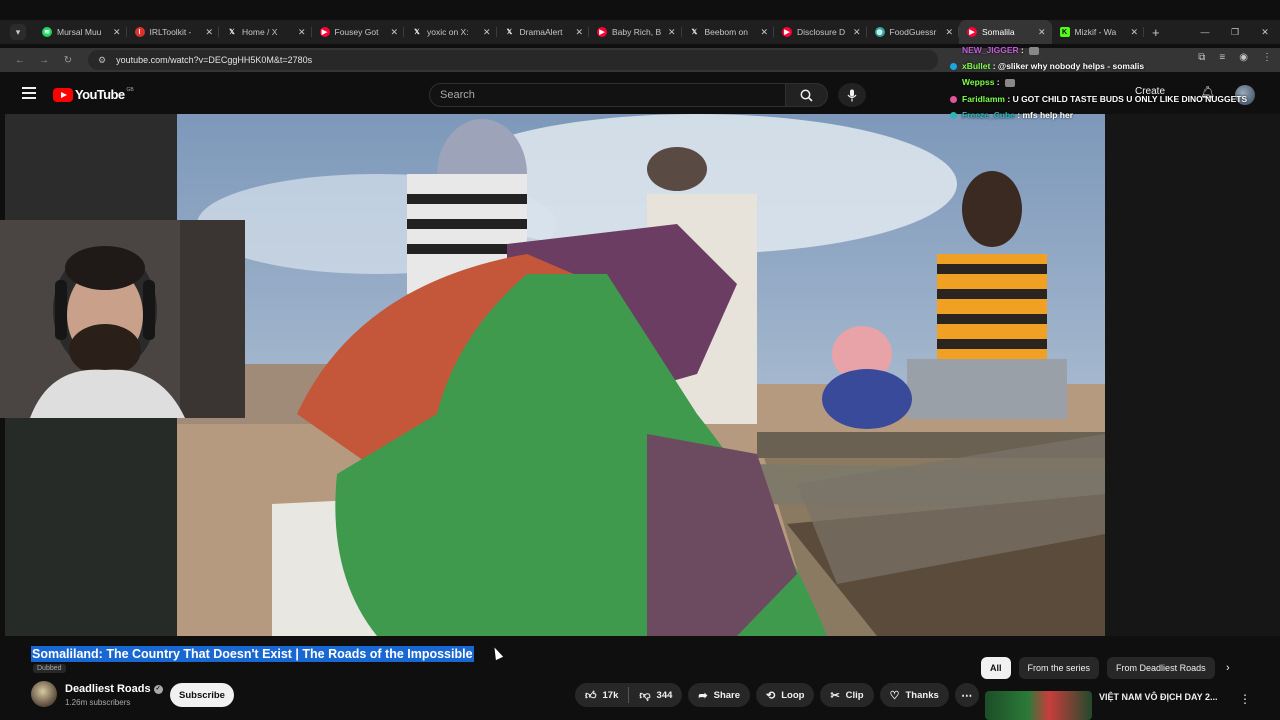  I want to click on browser-tab: 𝕏 DramaAlert ✕, so click(543, 32).